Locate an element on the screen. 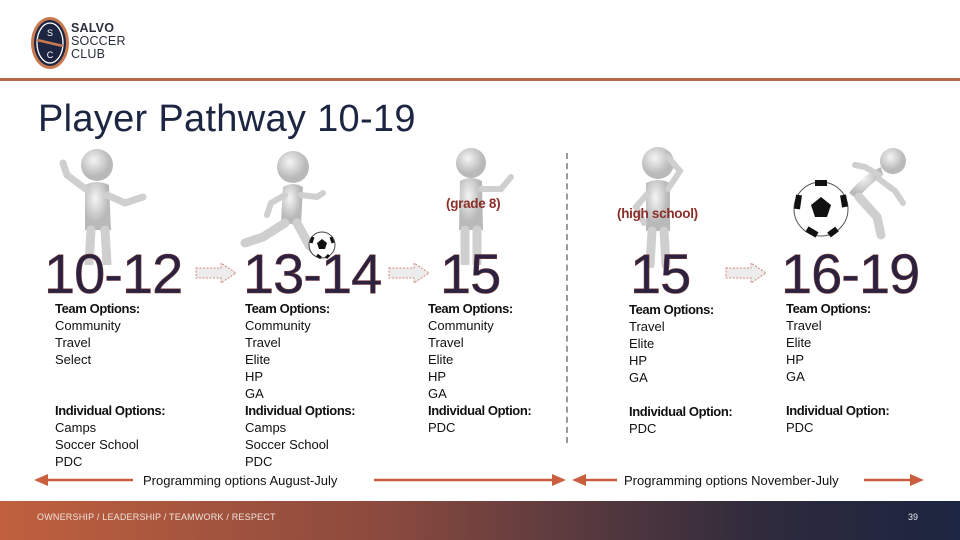 This screenshot has height=540, width=960. stage-note: (high school) is located at coordinates (657, 213).